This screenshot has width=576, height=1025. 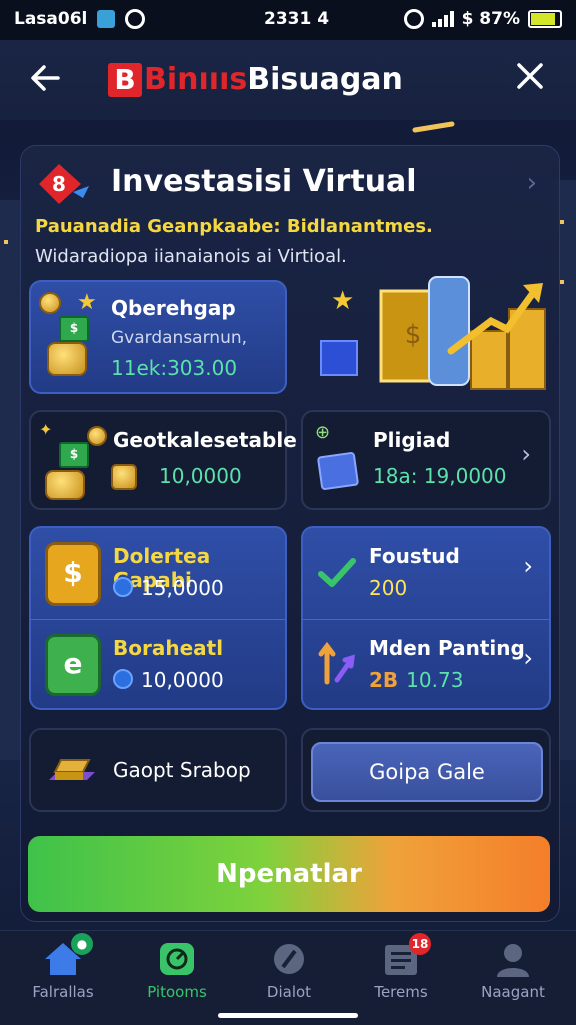 I want to click on nav-label: Pitooms, so click(x=177, y=992).